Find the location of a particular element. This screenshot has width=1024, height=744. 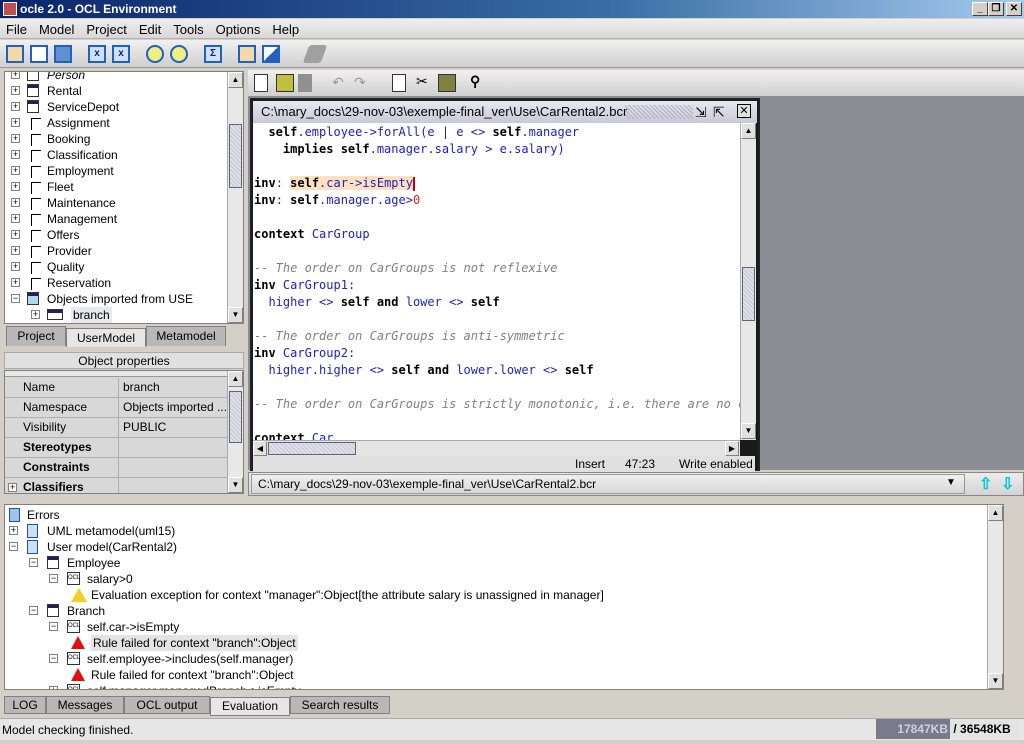

import-xmi-icon: x is located at coordinates (97, 54).